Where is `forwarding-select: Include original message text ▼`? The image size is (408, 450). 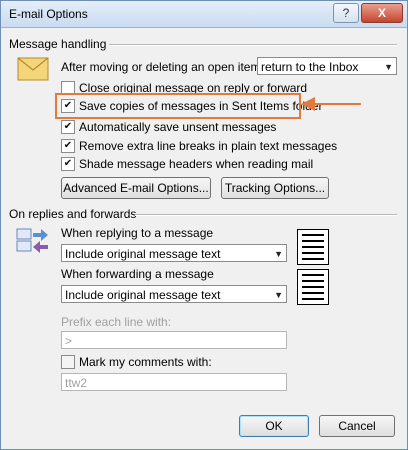 forwarding-select: Include original message text ▼ is located at coordinates (174, 294).